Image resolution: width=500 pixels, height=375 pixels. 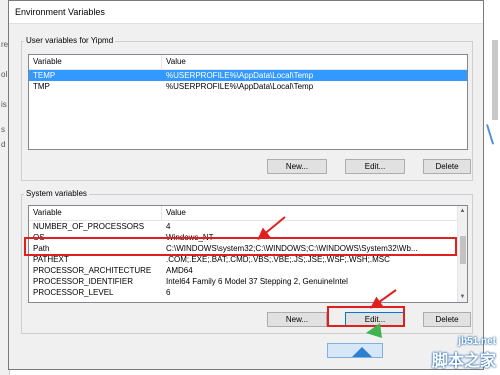 I want to click on arrow-to-path-icon, so click(x=271, y=228).